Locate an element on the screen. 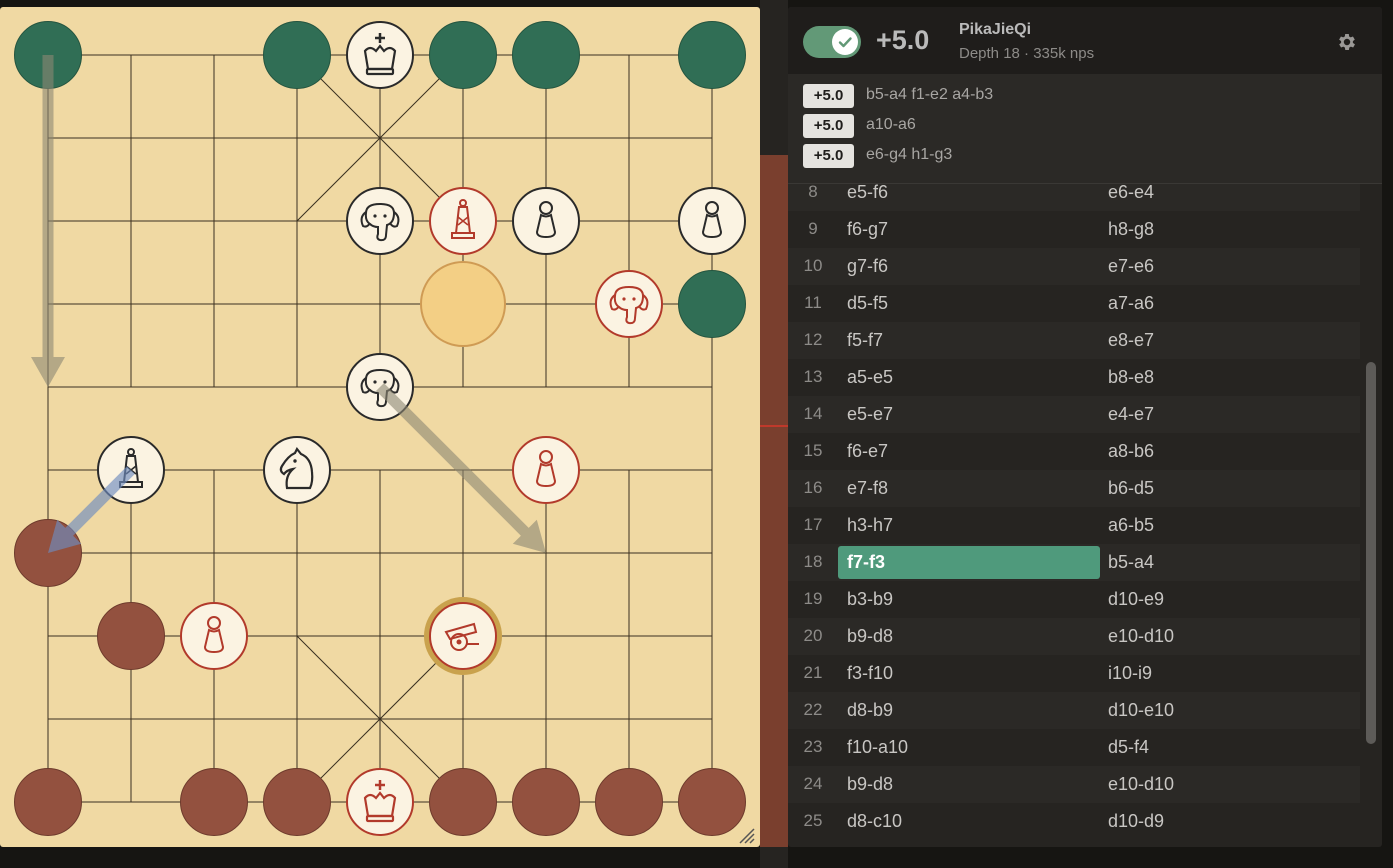 The image size is (1393, 868). move-number: 9 is located at coordinates (813, 228).